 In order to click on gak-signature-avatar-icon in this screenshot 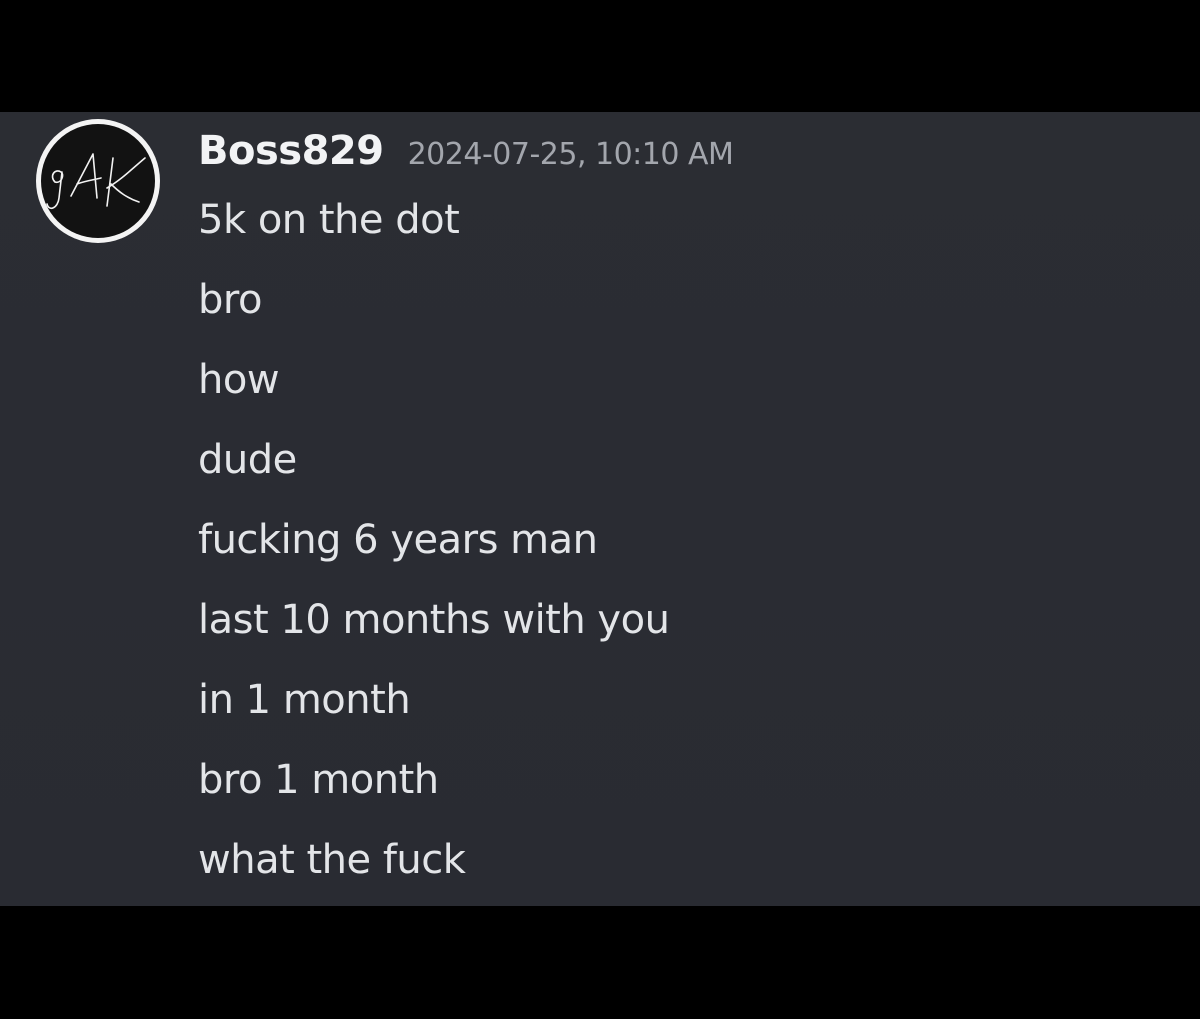, I will do `click(98, 181)`.